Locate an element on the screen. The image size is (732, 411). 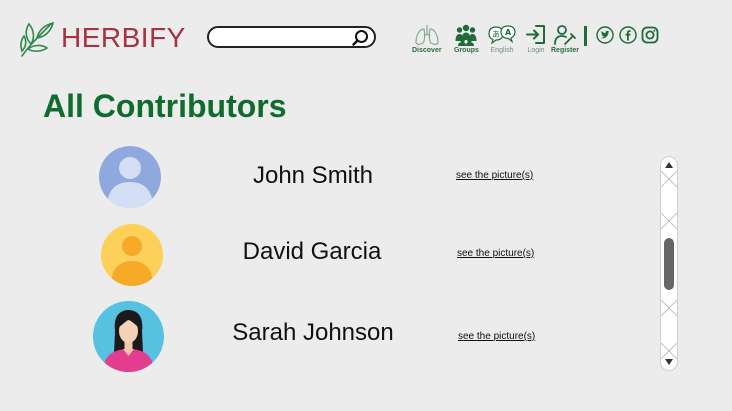
nav-groups: Groups is located at coordinates (466, 39).